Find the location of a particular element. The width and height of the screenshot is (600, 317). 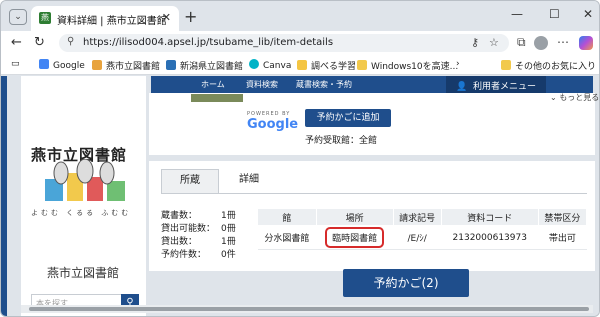

user-menu-button: 👤 利用者メニュー is located at coordinates (496, 84).